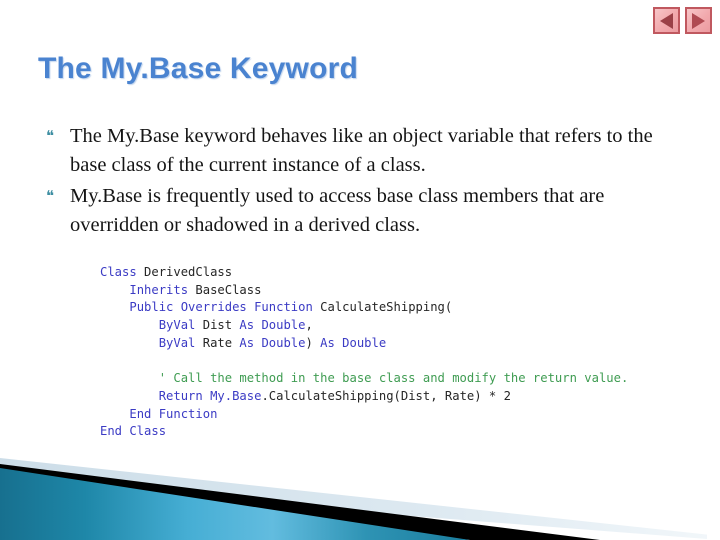 This screenshot has width=720, height=540. What do you see at coordinates (386, 307) in the screenshot?
I see `code-token: CalculateShipping(` at bounding box center [386, 307].